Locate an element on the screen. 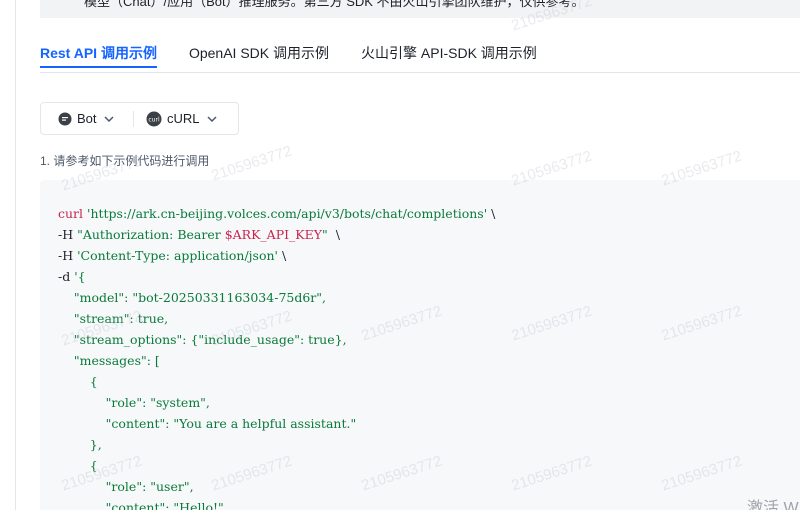 This screenshot has width=800, height=510. watermark: 2105963772 is located at coordinates (252, 163).